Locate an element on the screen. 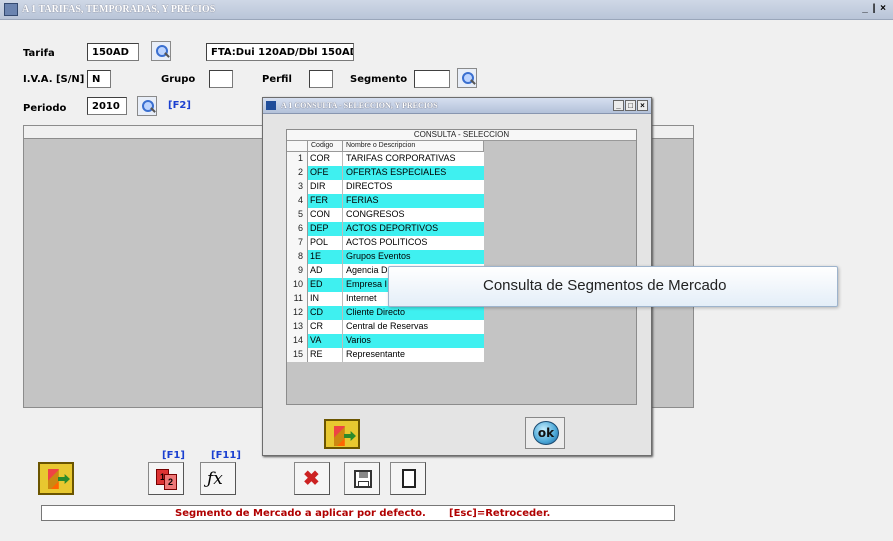 The image size is (893, 541). row-code: CON is located at coordinates (325, 215).